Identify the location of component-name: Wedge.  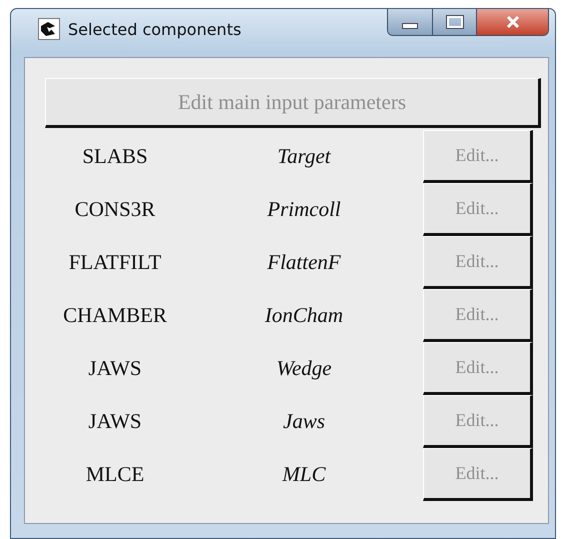
(304, 368).